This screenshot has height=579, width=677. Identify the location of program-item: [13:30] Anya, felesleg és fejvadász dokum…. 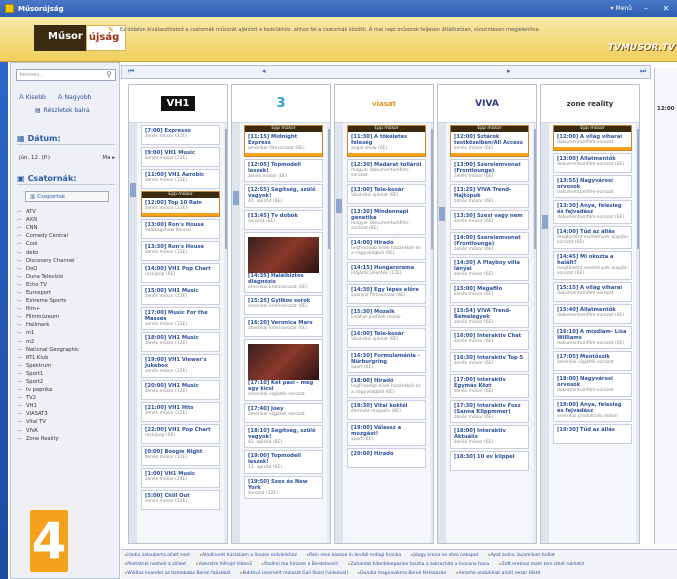
(592, 212).